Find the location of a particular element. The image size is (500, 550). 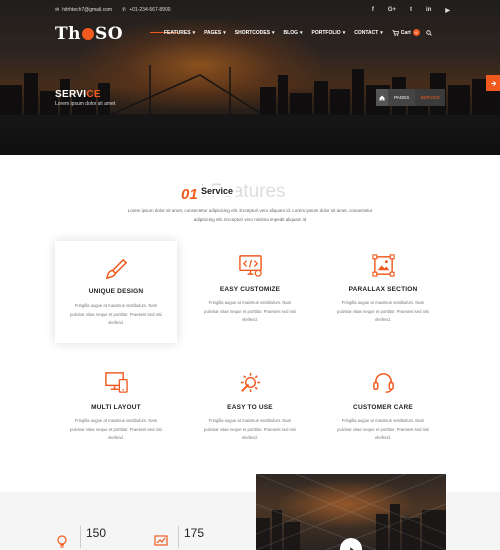

cart-count-badge: 0 is located at coordinates (416, 32).